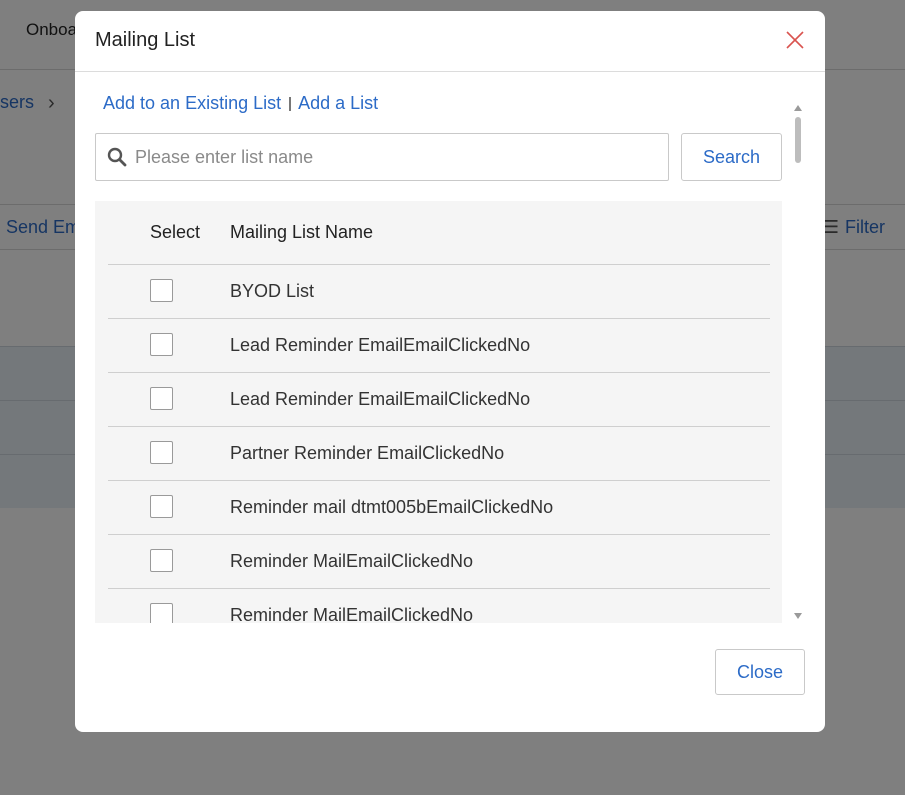 Image resolution: width=905 pixels, height=795 pixels. Describe the element at coordinates (439, 233) in the screenshot. I see `table-header: Select Mailing List Name` at that location.